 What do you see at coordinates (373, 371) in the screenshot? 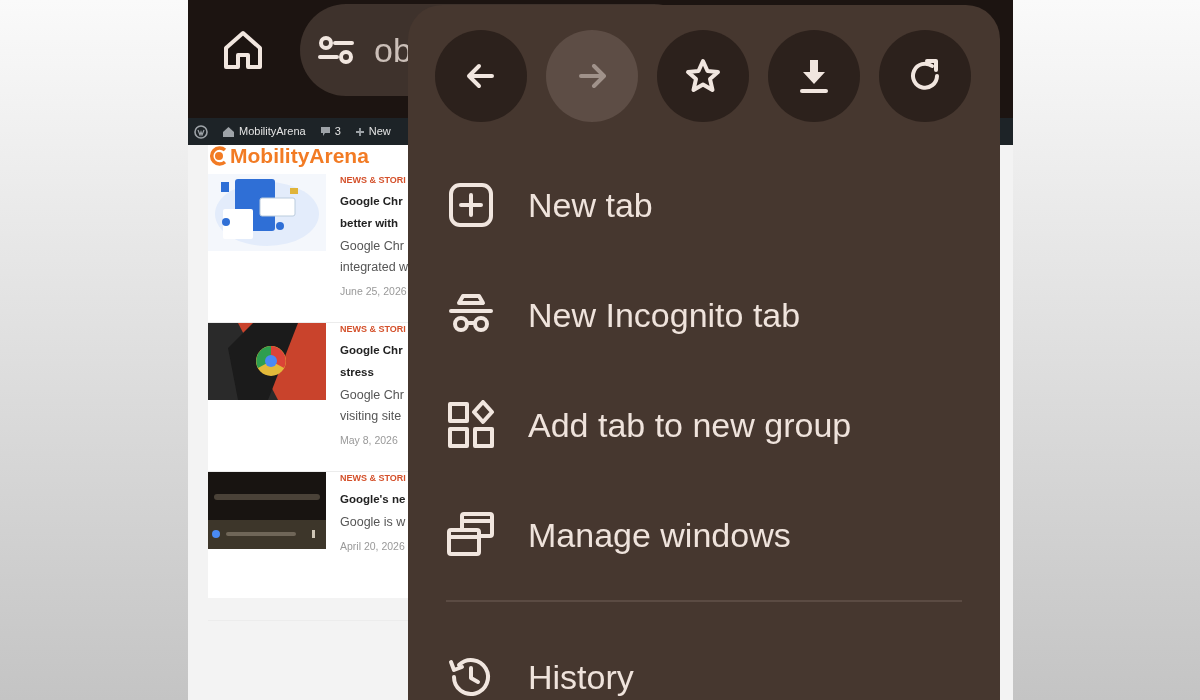
I see `article-title: stress` at bounding box center [373, 371].